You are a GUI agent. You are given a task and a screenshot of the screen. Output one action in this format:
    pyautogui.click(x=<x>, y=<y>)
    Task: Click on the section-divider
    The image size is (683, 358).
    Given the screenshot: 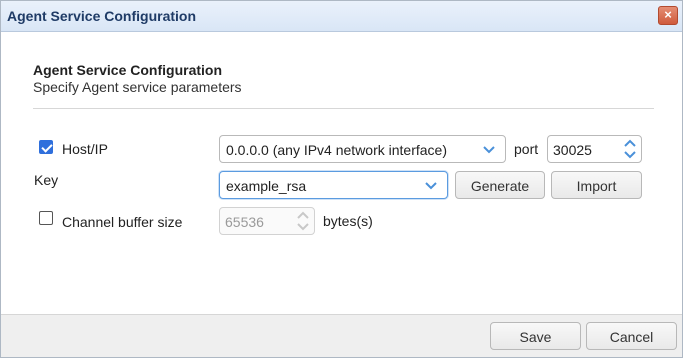 What is the action you would take?
    pyautogui.click(x=343, y=108)
    